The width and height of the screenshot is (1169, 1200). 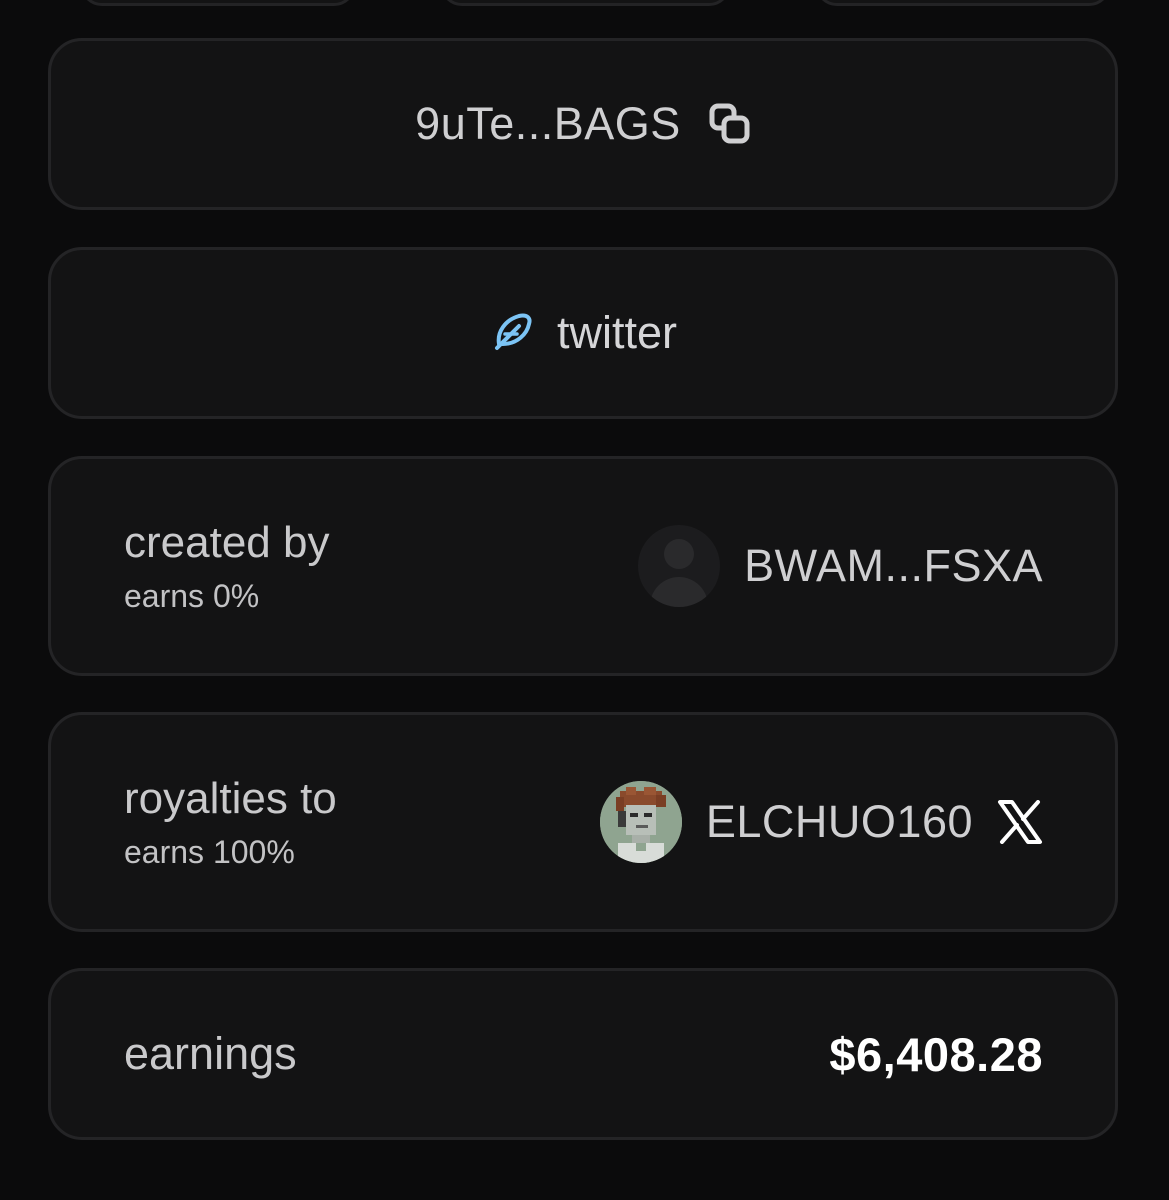 I want to click on contract-address-card: 9uTe...BAGS, so click(x=583, y=124).